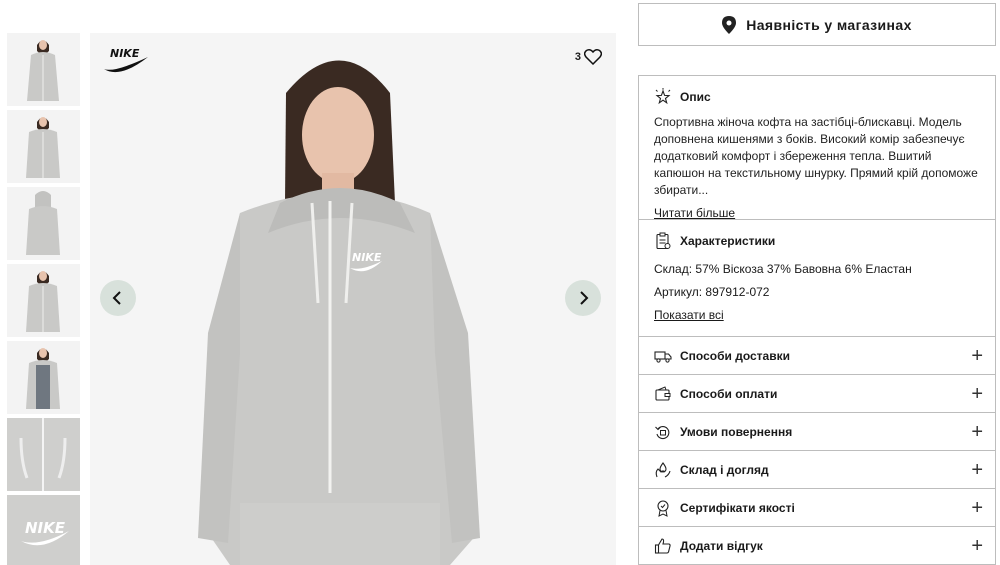  What do you see at coordinates (125, 53) in the screenshot?
I see `brand-name: NIKE` at bounding box center [125, 53].